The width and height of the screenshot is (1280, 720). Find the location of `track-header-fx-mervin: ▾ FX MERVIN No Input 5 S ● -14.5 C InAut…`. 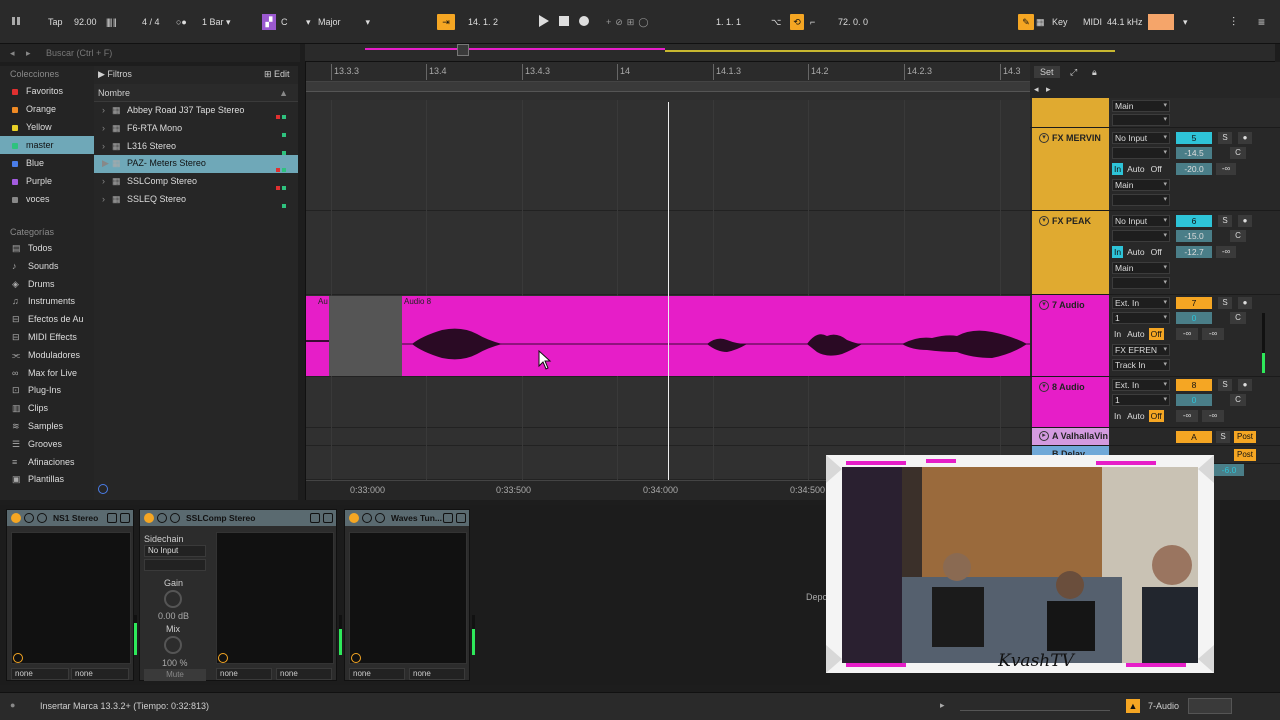

track-header-fx-mervin: ▾ FX MERVIN No Input 5 S ● -14.5 C InAut… is located at coordinates (1155, 169).